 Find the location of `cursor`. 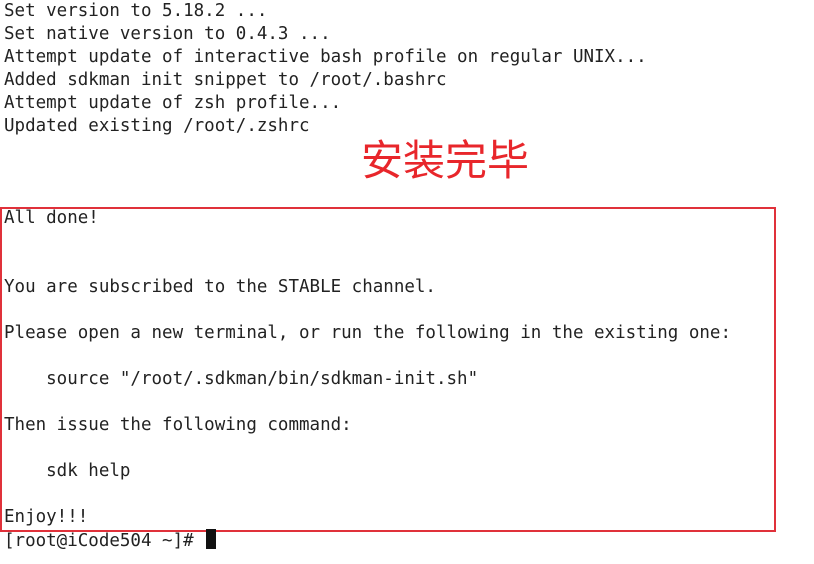

cursor is located at coordinates (211, 539).